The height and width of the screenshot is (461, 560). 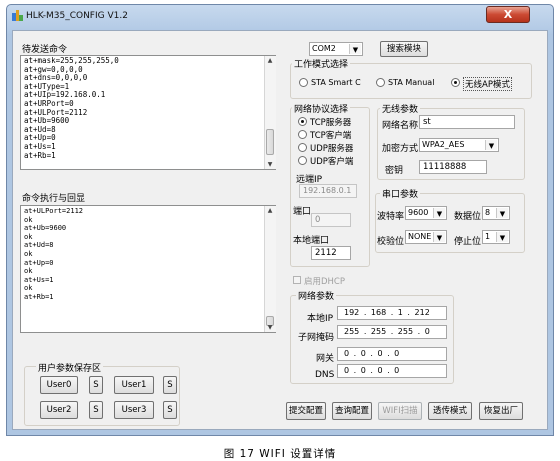 I want to click on remote-port-input: 0, so click(x=331, y=220).